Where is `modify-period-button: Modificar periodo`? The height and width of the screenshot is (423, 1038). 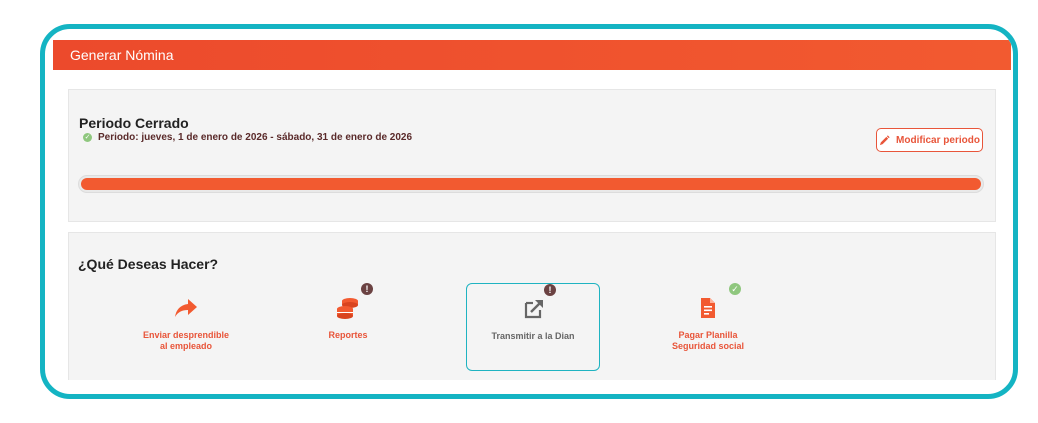
modify-period-button: Modificar periodo is located at coordinates (929, 140).